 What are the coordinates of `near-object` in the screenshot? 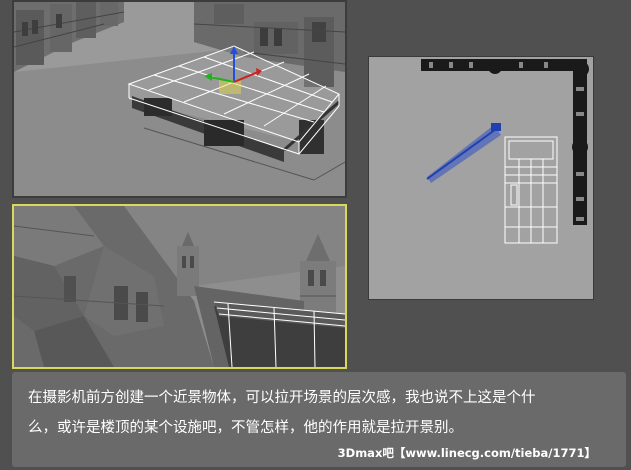 It's located at (279, 334).